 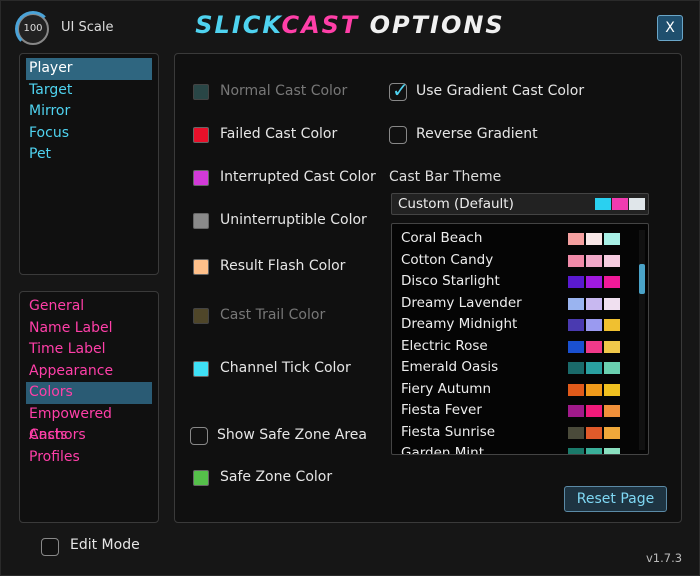 What do you see at coordinates (279, 134) in the screenshot?
I see `failed-cast-color-label: Failed Cast Color` at bounding box center [279, 134].